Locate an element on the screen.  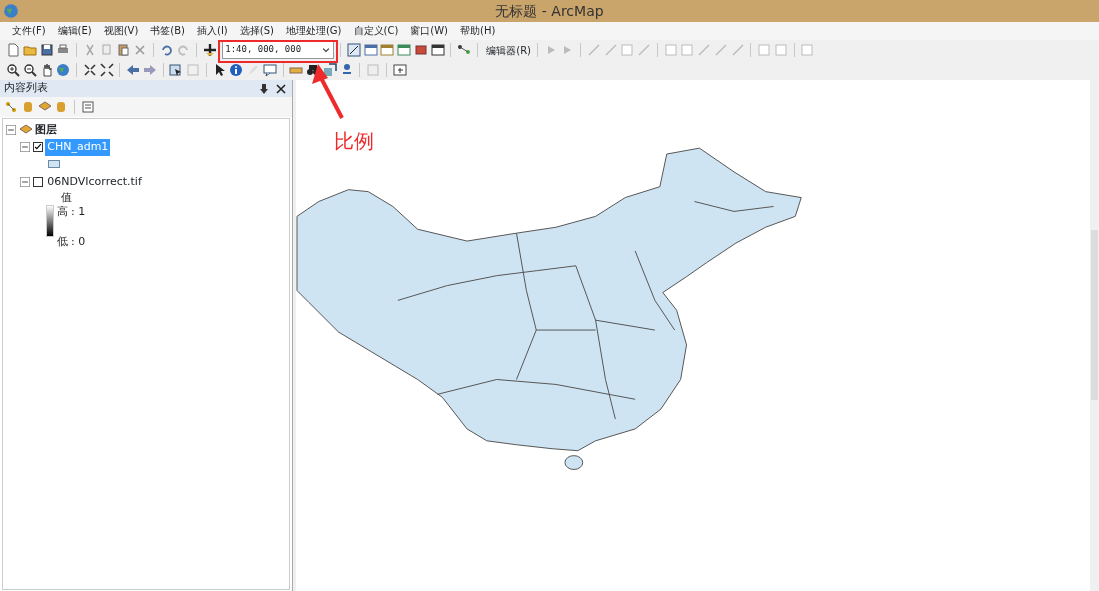
options-icon is located at coordinates (87, 107).